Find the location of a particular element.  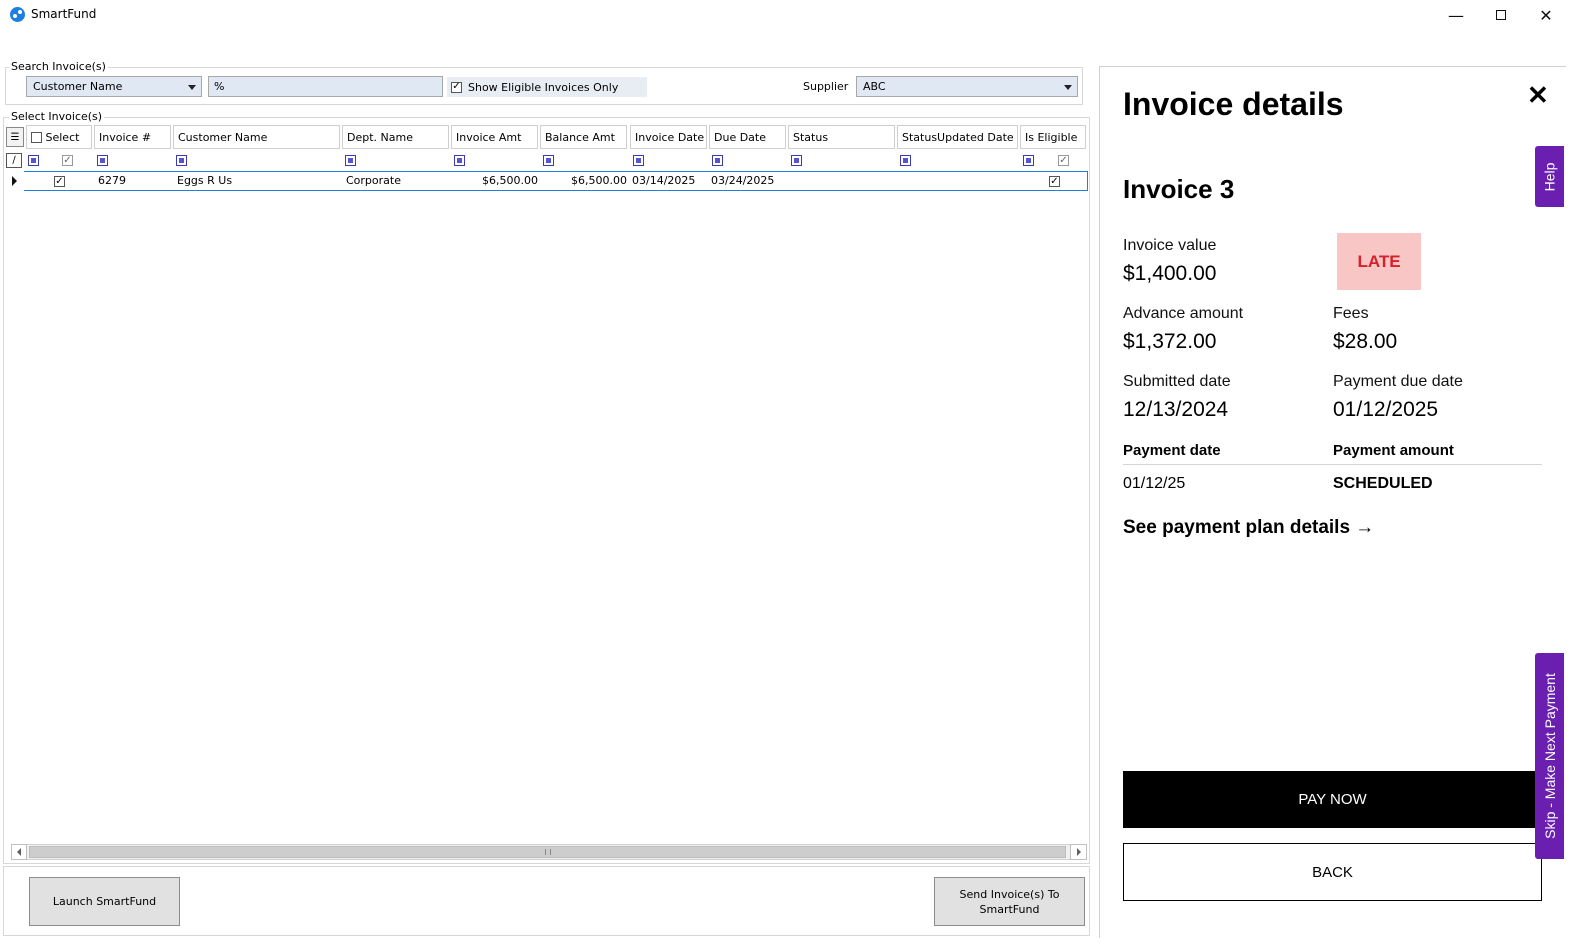

payment-amount-header: Payment amount is located at coordinates (1393, 450).